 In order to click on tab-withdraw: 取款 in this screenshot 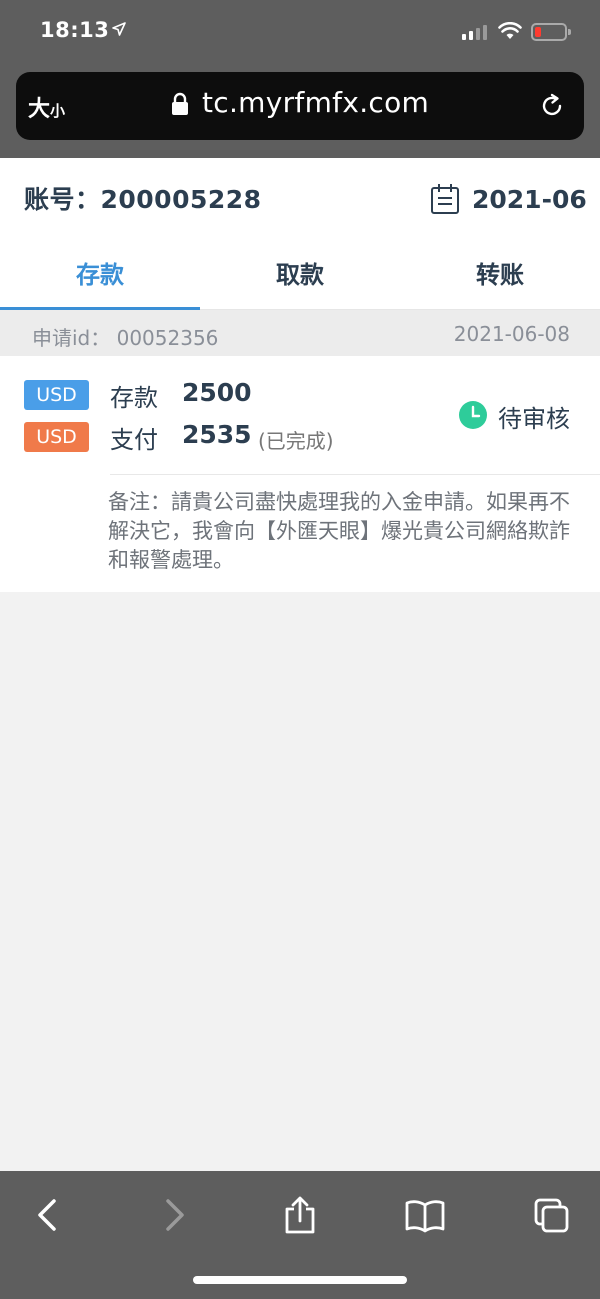, I will do `click(300, 274)`.